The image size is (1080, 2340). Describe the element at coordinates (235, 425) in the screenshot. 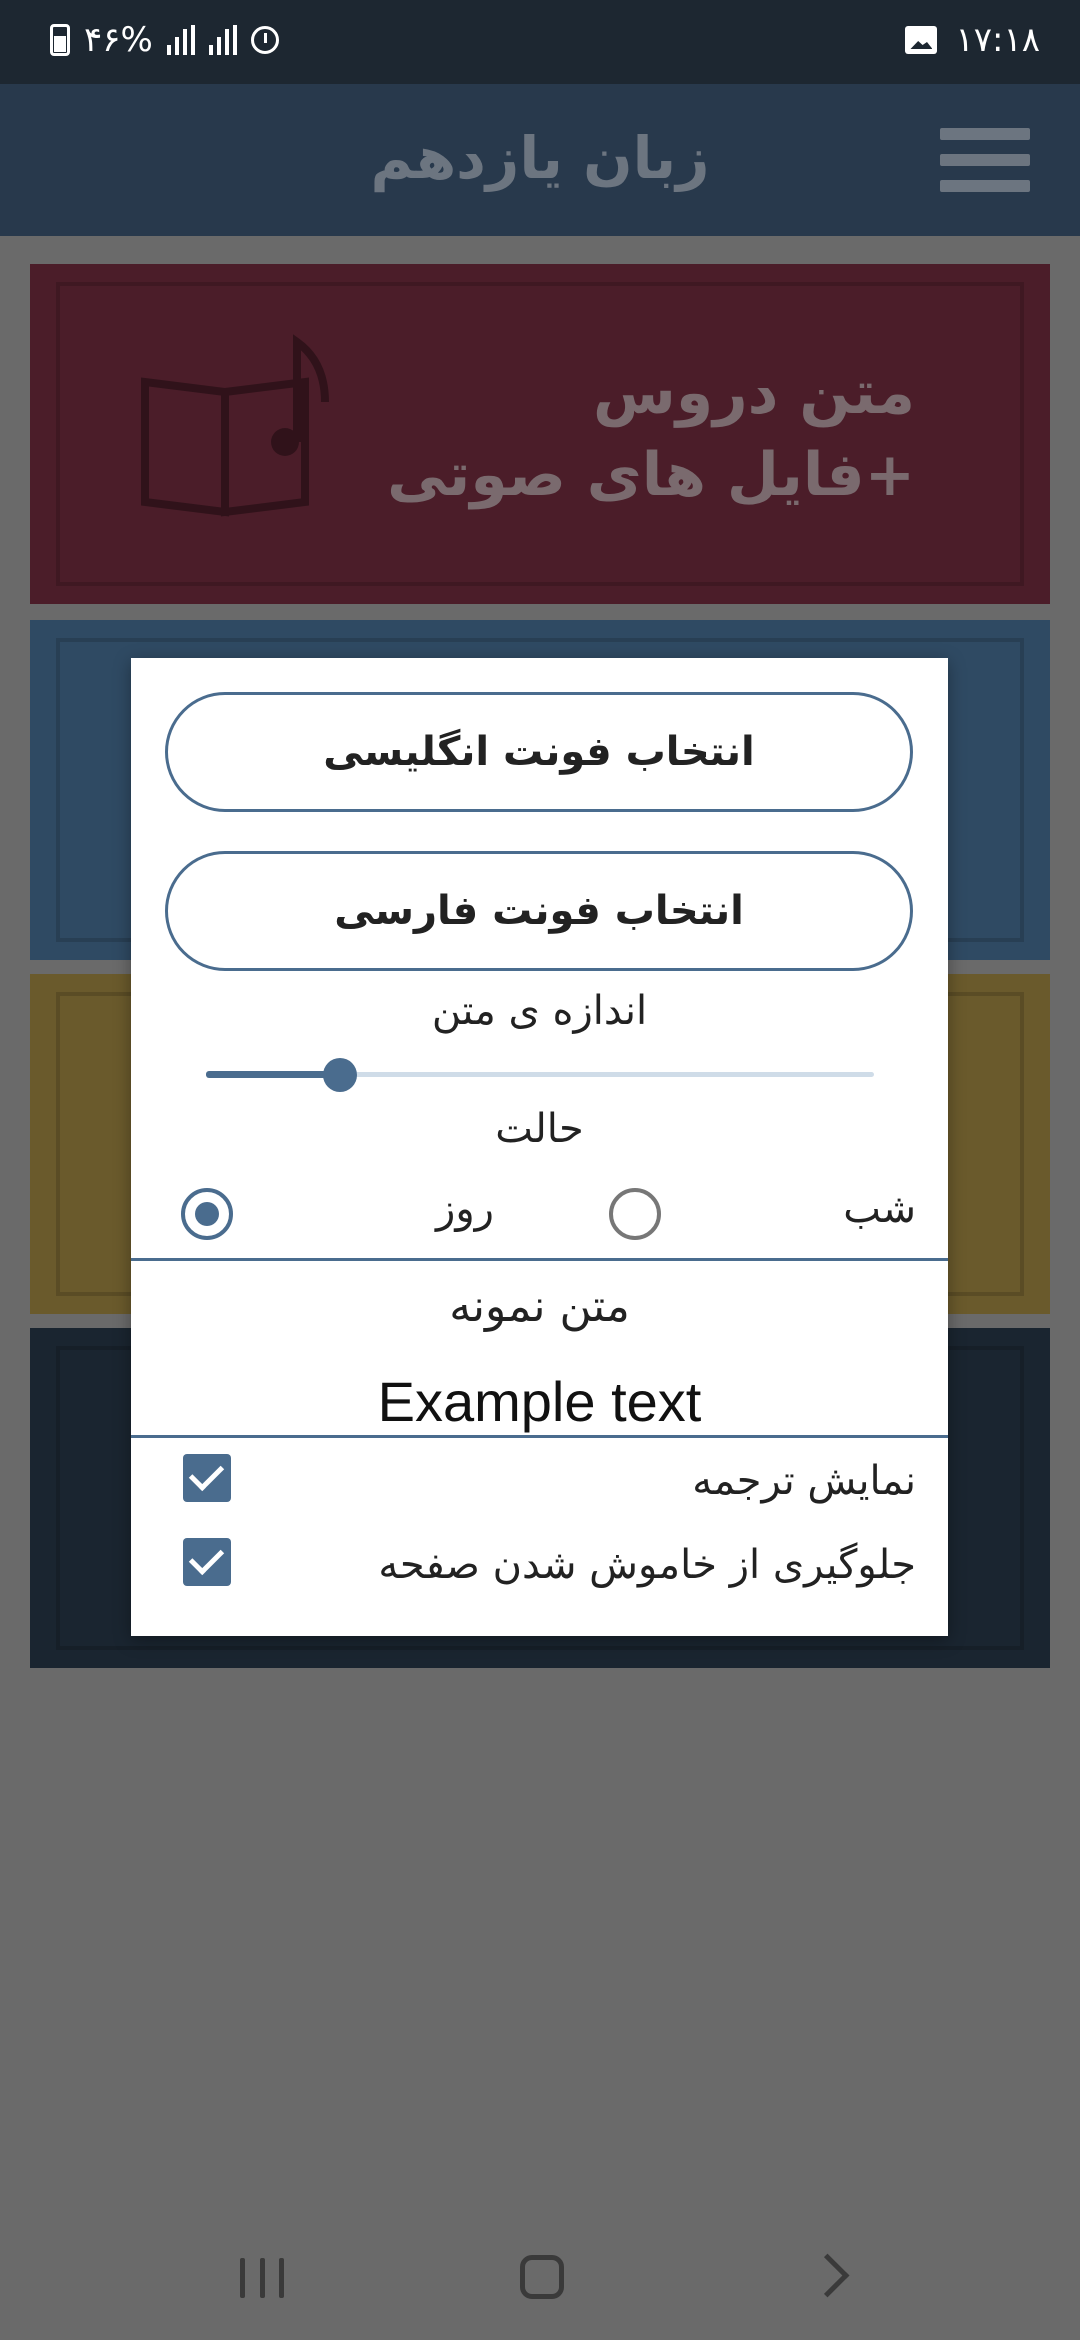

I see `music-book-icon` at that location.